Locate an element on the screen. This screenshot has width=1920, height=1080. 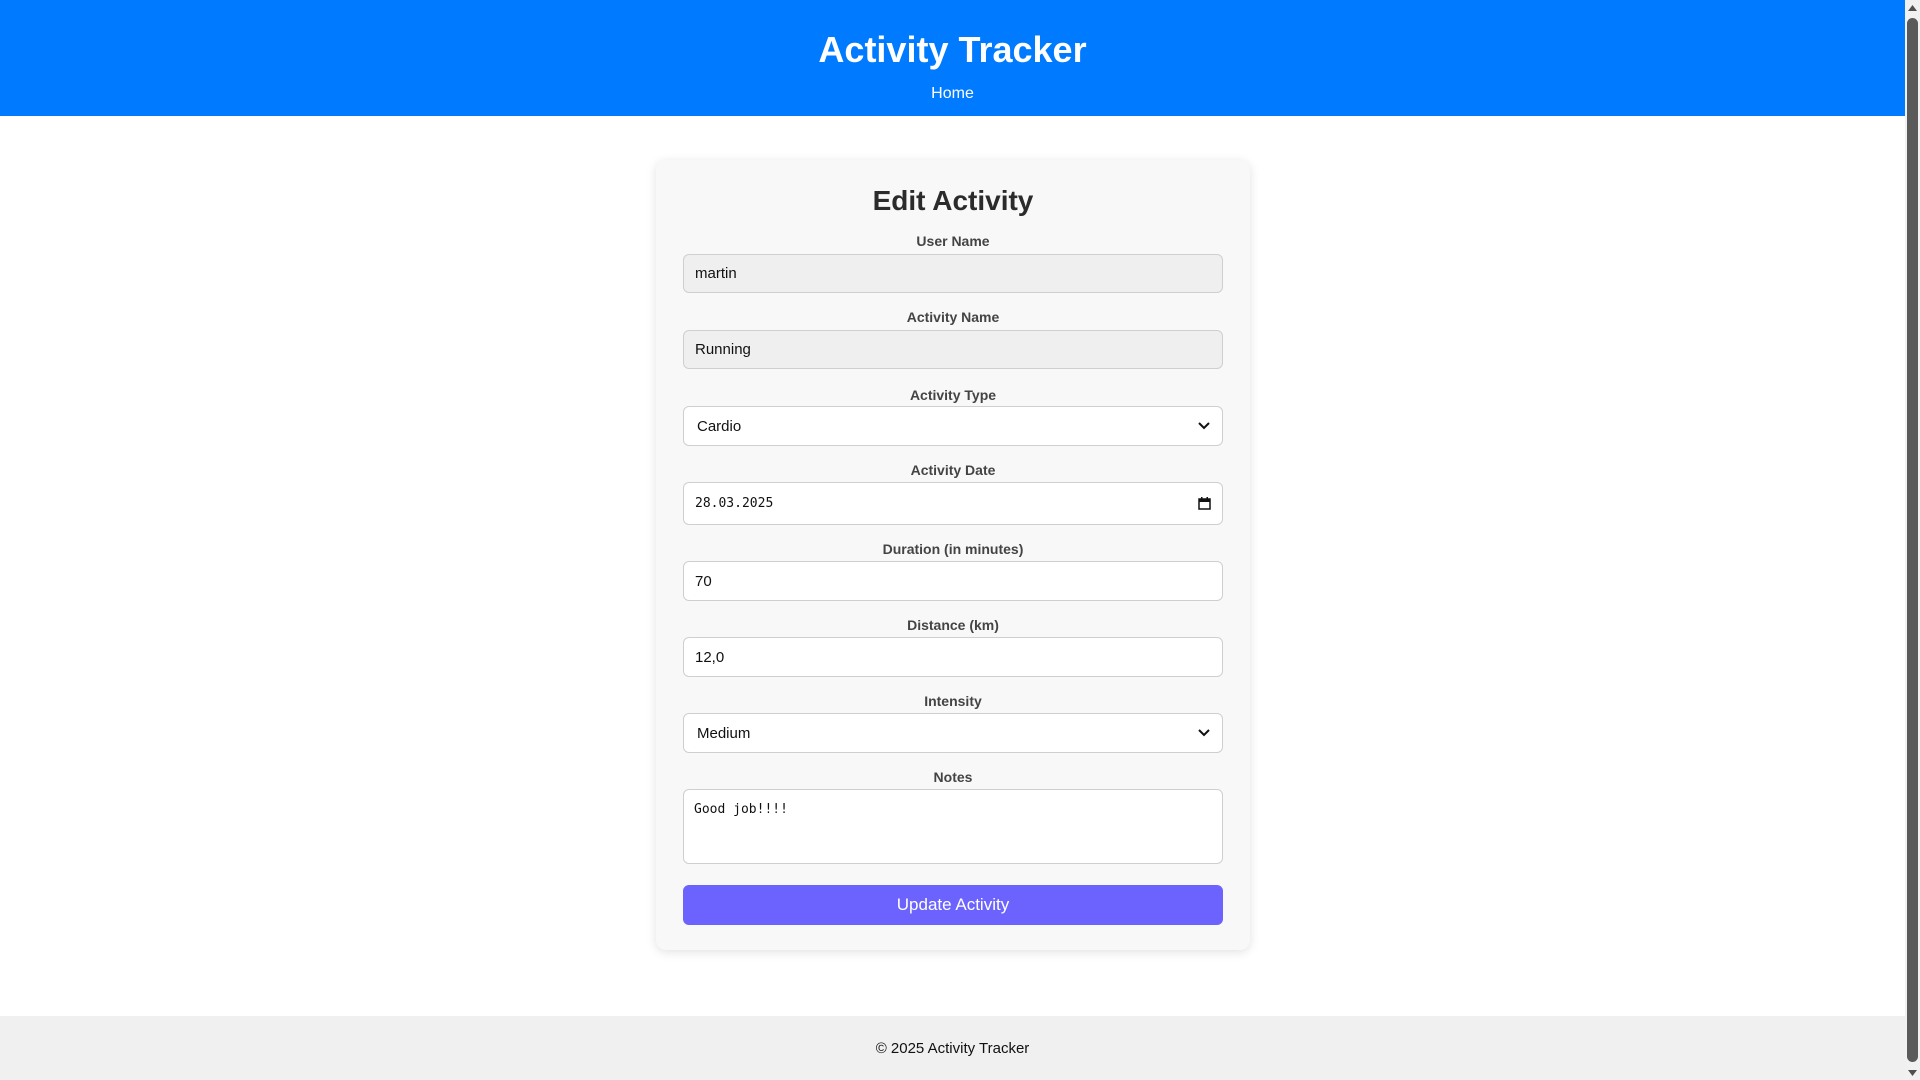
activity-type-value: Cardio is located at coordinates (719, 426).